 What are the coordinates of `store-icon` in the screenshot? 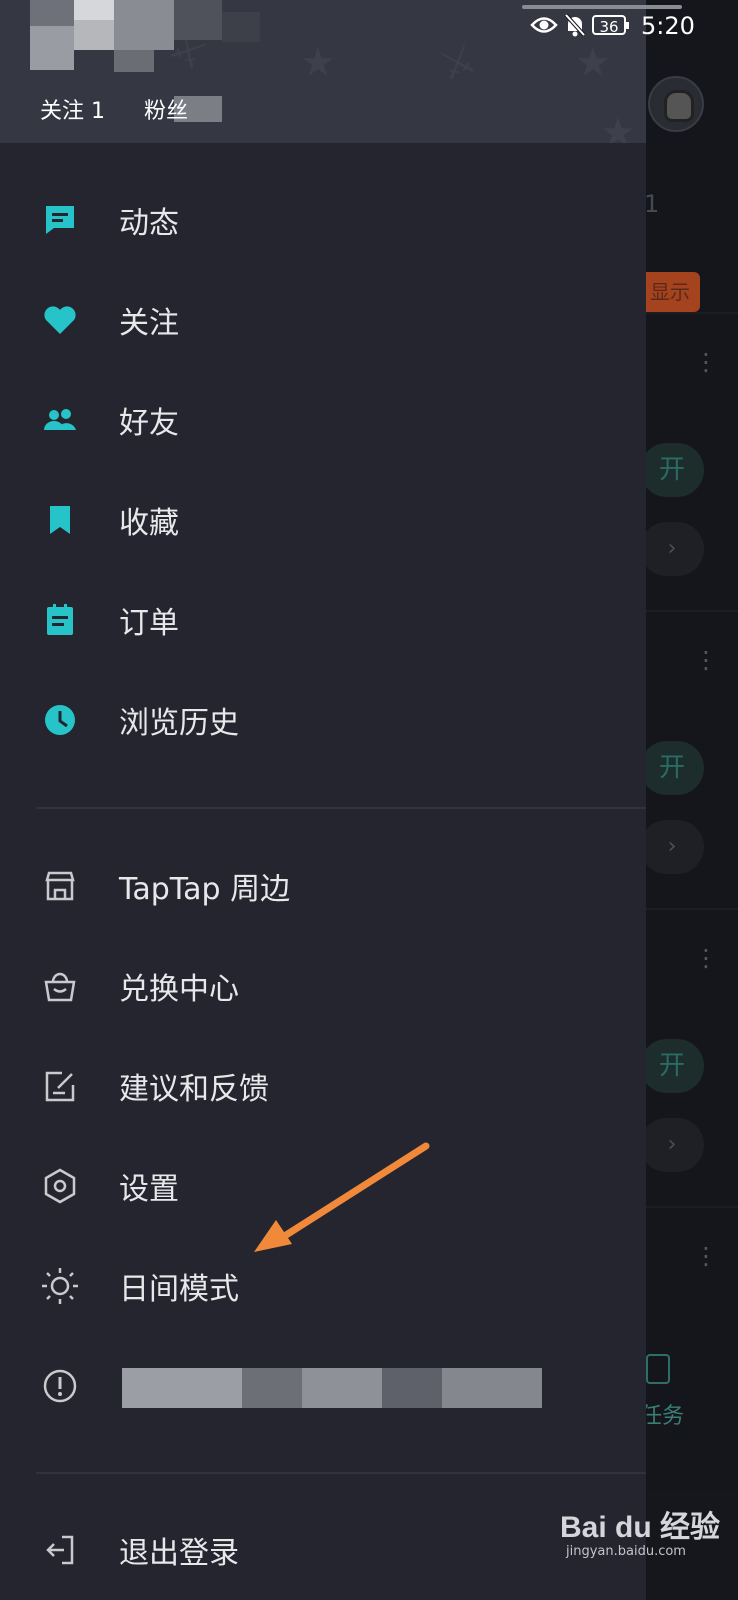 It's located at (60, 886).